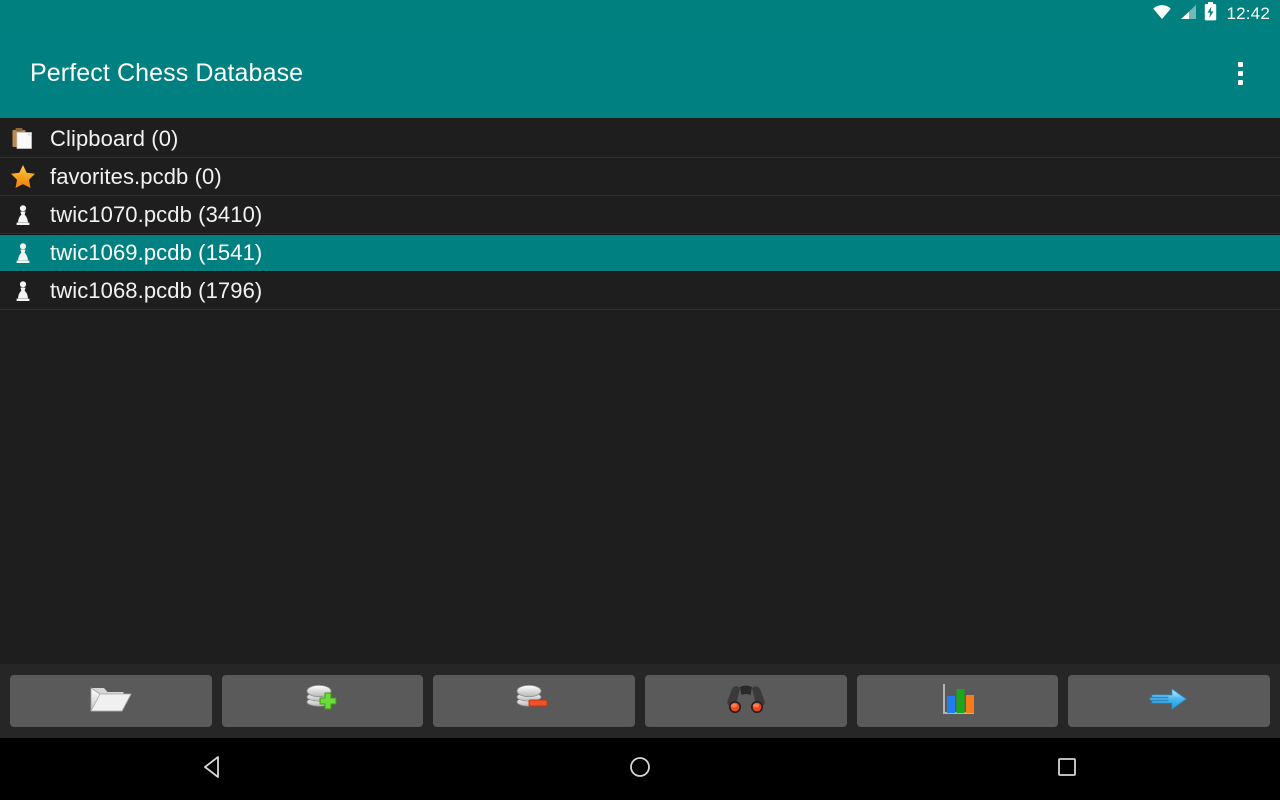 The image size is (1280, 800). I want to click on statistics-button, so click(957, 701).